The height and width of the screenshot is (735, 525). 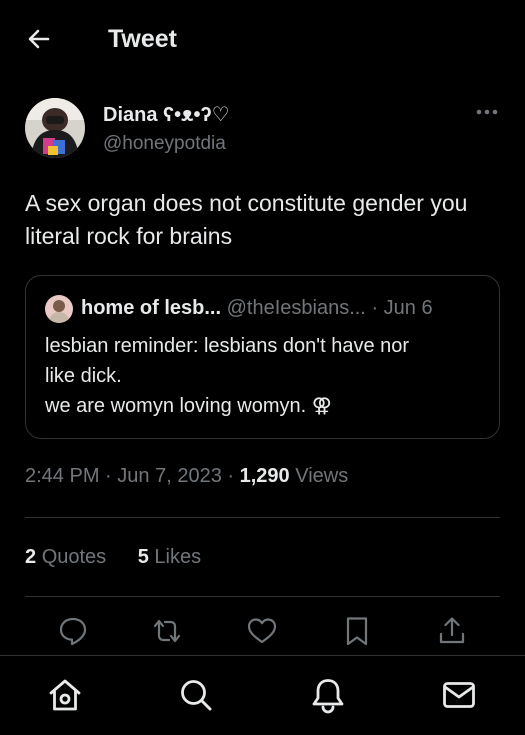 I want to click on share-icon, so click(x=452, y=631).